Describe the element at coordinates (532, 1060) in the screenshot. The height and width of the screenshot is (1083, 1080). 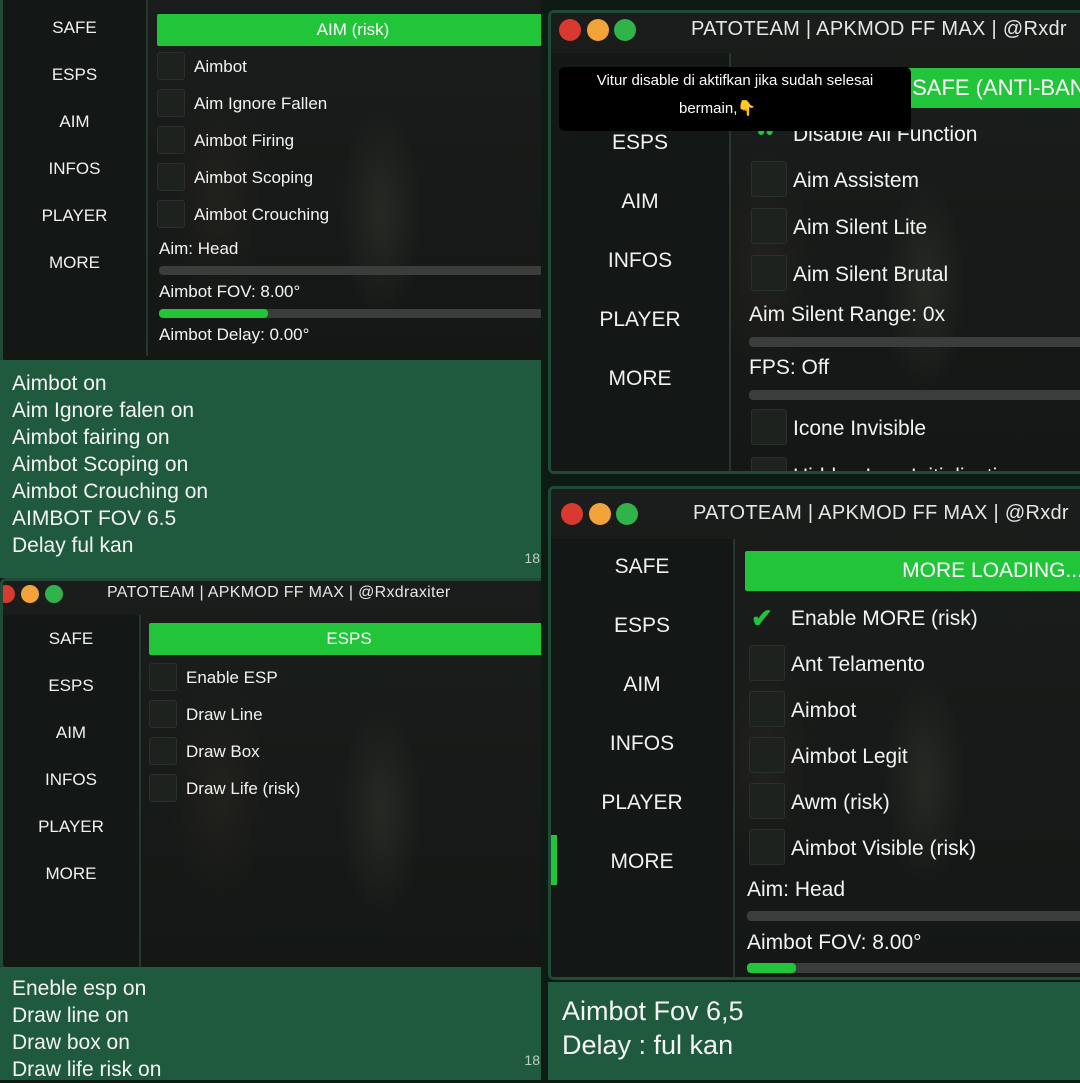
I see `message-timestamp: 18` at that location.